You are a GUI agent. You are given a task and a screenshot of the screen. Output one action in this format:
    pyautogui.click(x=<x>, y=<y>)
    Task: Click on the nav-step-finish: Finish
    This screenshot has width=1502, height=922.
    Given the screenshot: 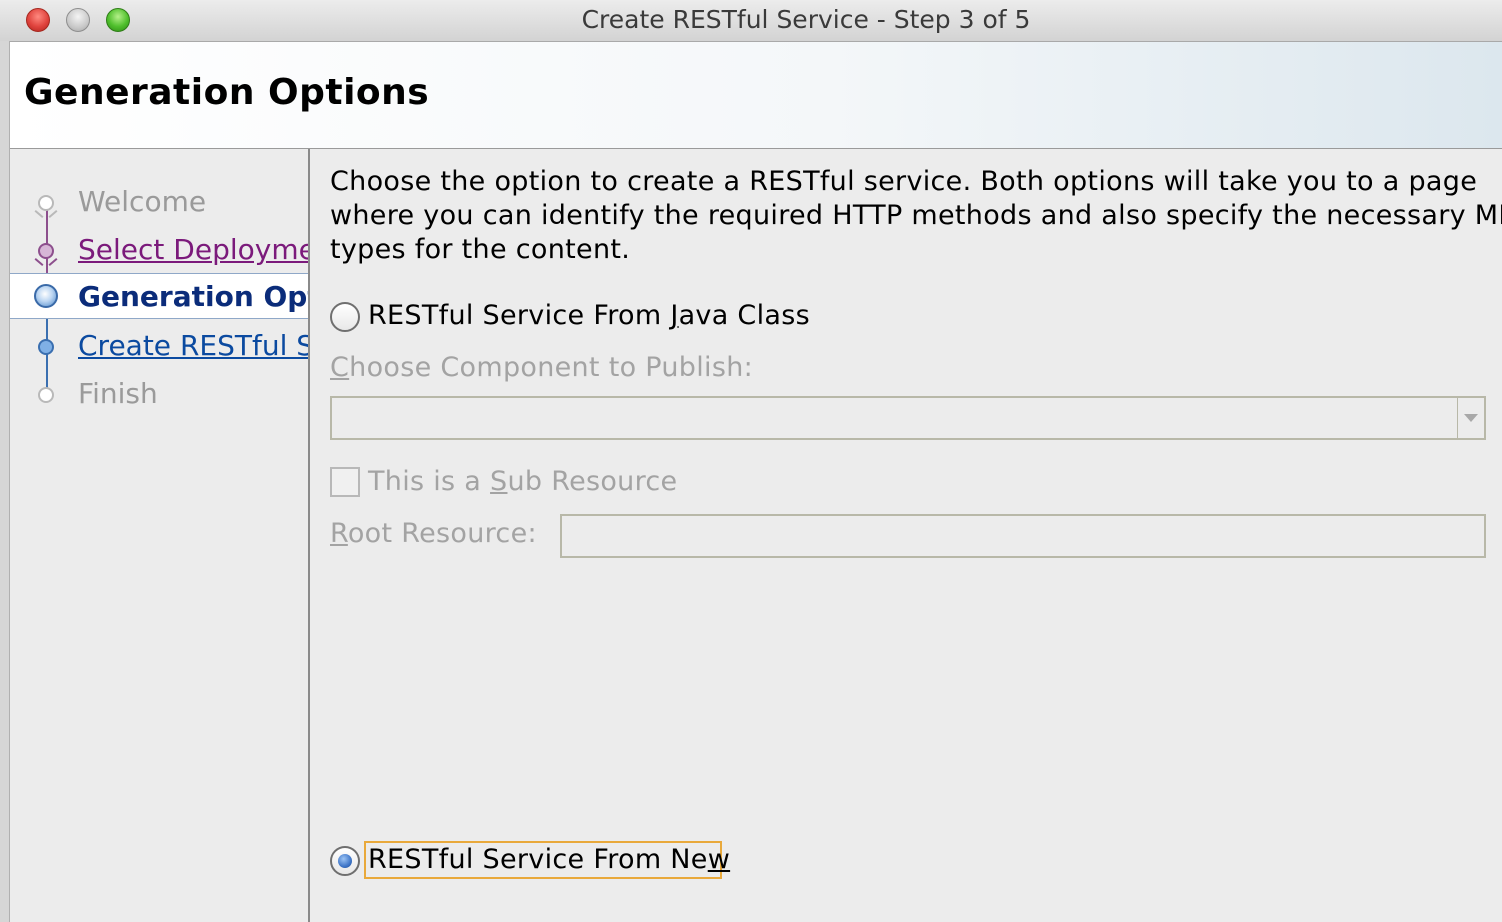 What is the action you would take?
    pyautogui.click(x=159, y=394)
    